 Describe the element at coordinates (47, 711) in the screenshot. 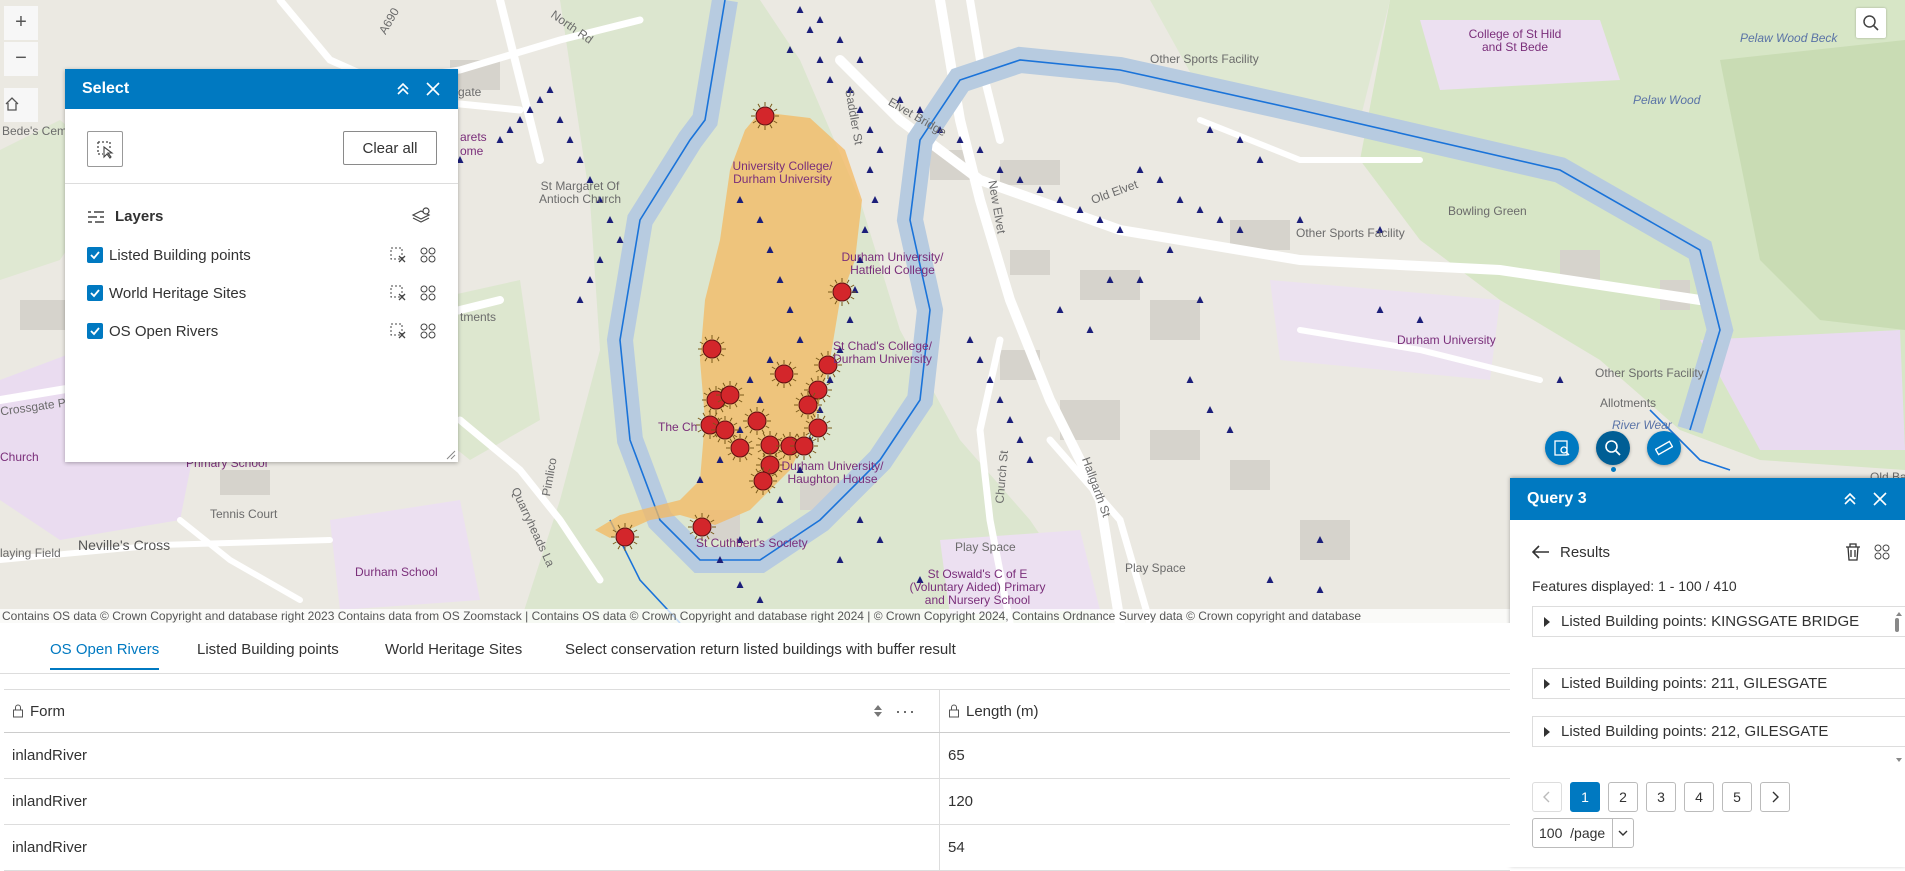

I see `column-label: Form` at that location.